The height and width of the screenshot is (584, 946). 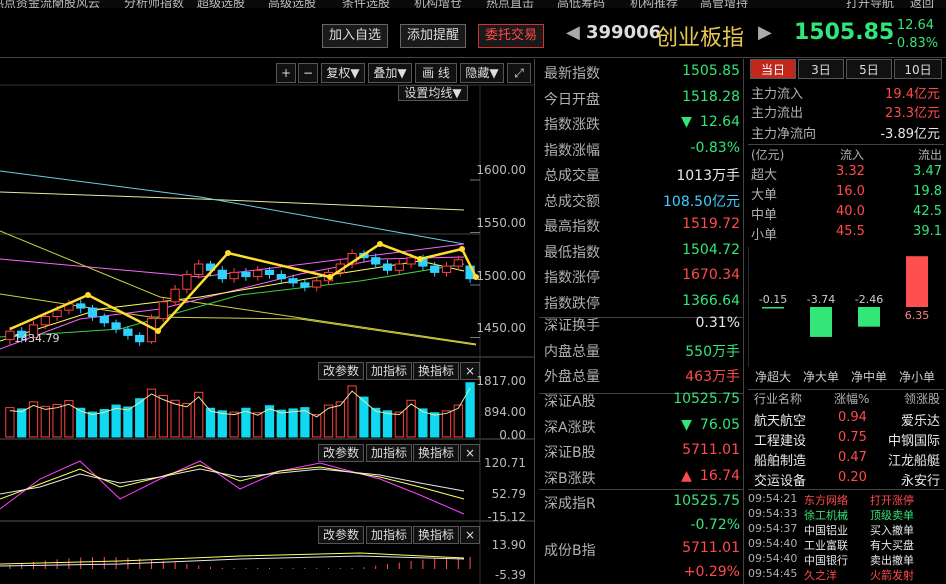 What do you see at coordinates (573, 32) in the screenshot?
I see `prev-stock-icon: ◀` at bounding box center [573, 32].